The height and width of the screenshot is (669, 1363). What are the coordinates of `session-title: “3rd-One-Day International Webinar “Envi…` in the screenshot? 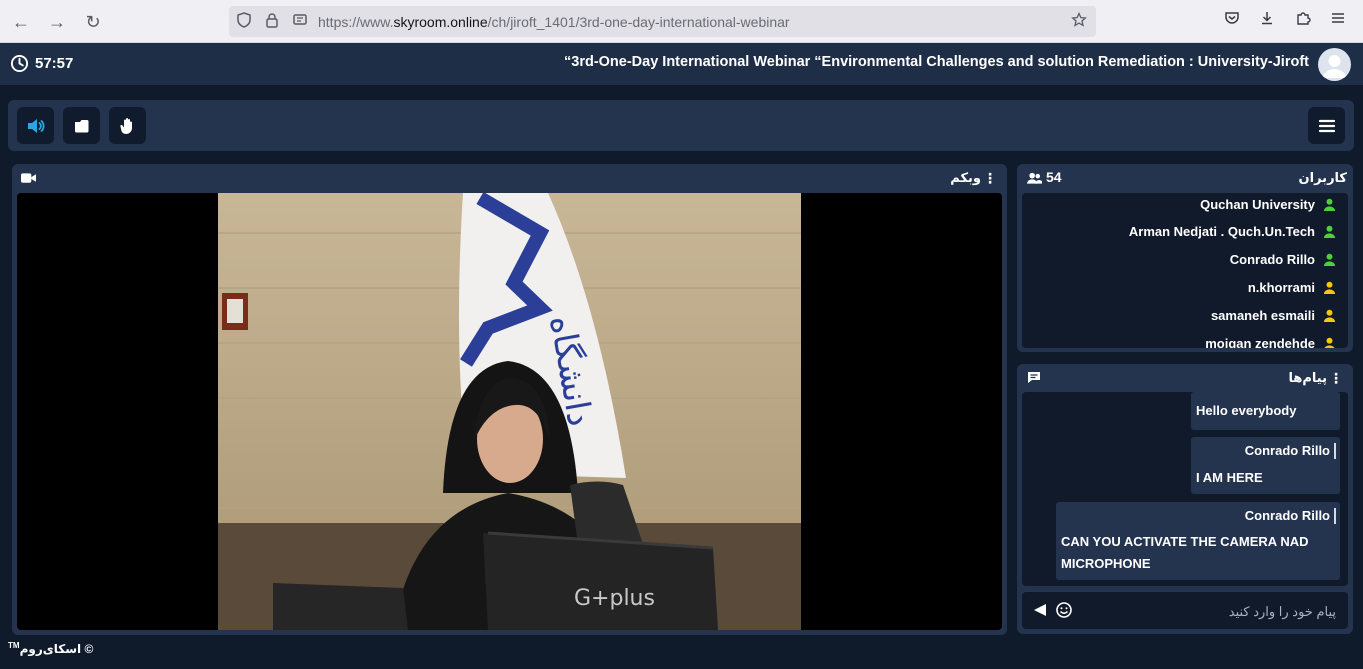 It's located at (936, 62).